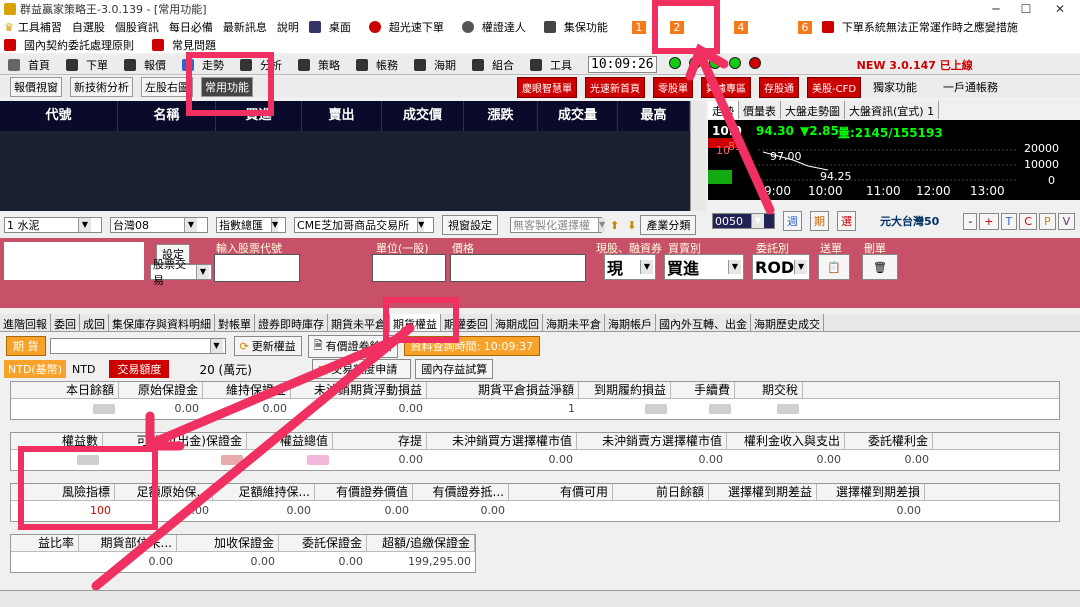 The height and width of the screenshot is (607, 1080). I want to click on status-bar, so click(540, 598).